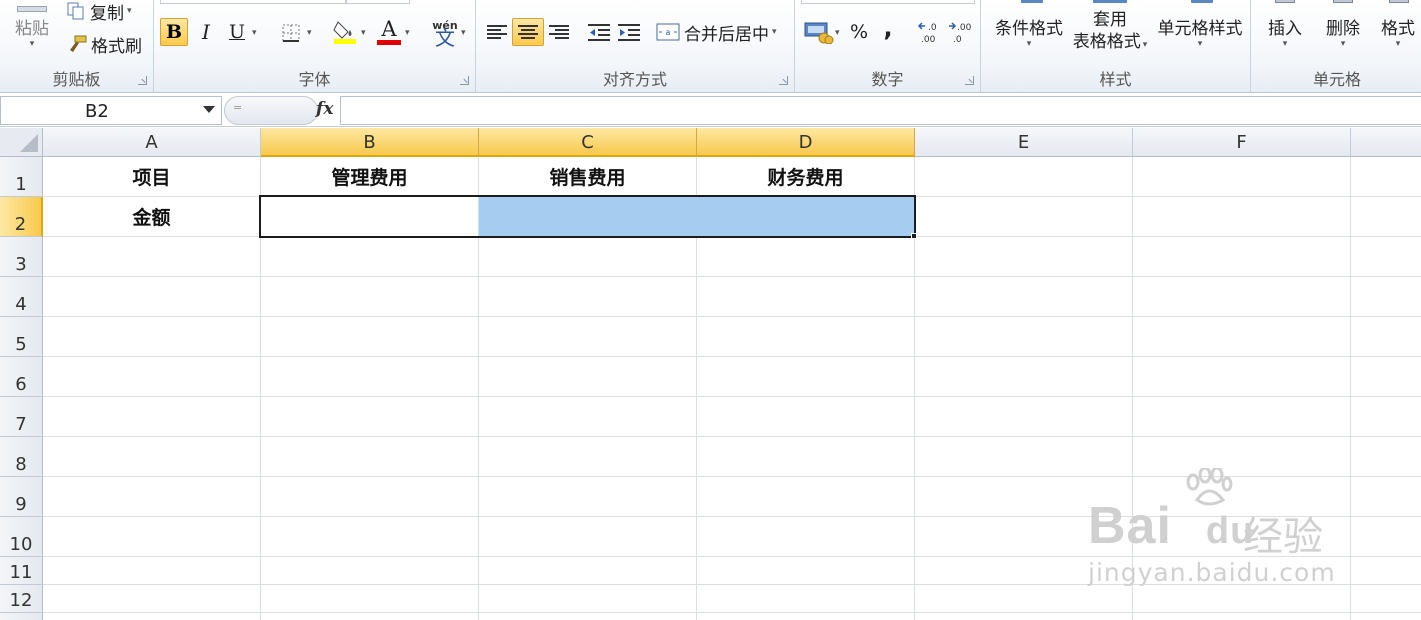 Image resolution: width=1421 pixels, height=620 pixels. I want to click on column-header-c: C, so click(588, 142).